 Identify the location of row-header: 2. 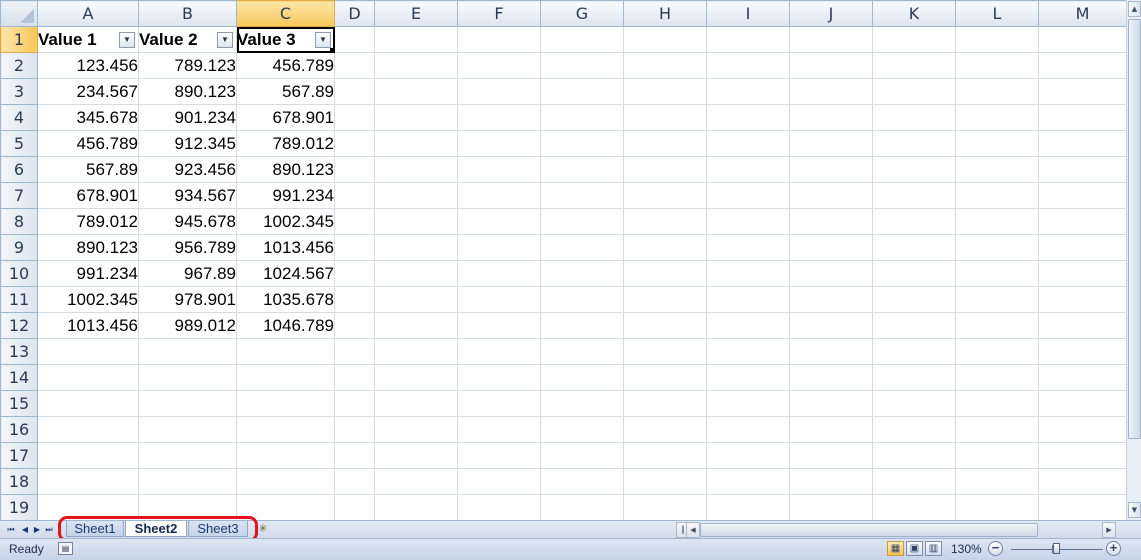
(19, 65).